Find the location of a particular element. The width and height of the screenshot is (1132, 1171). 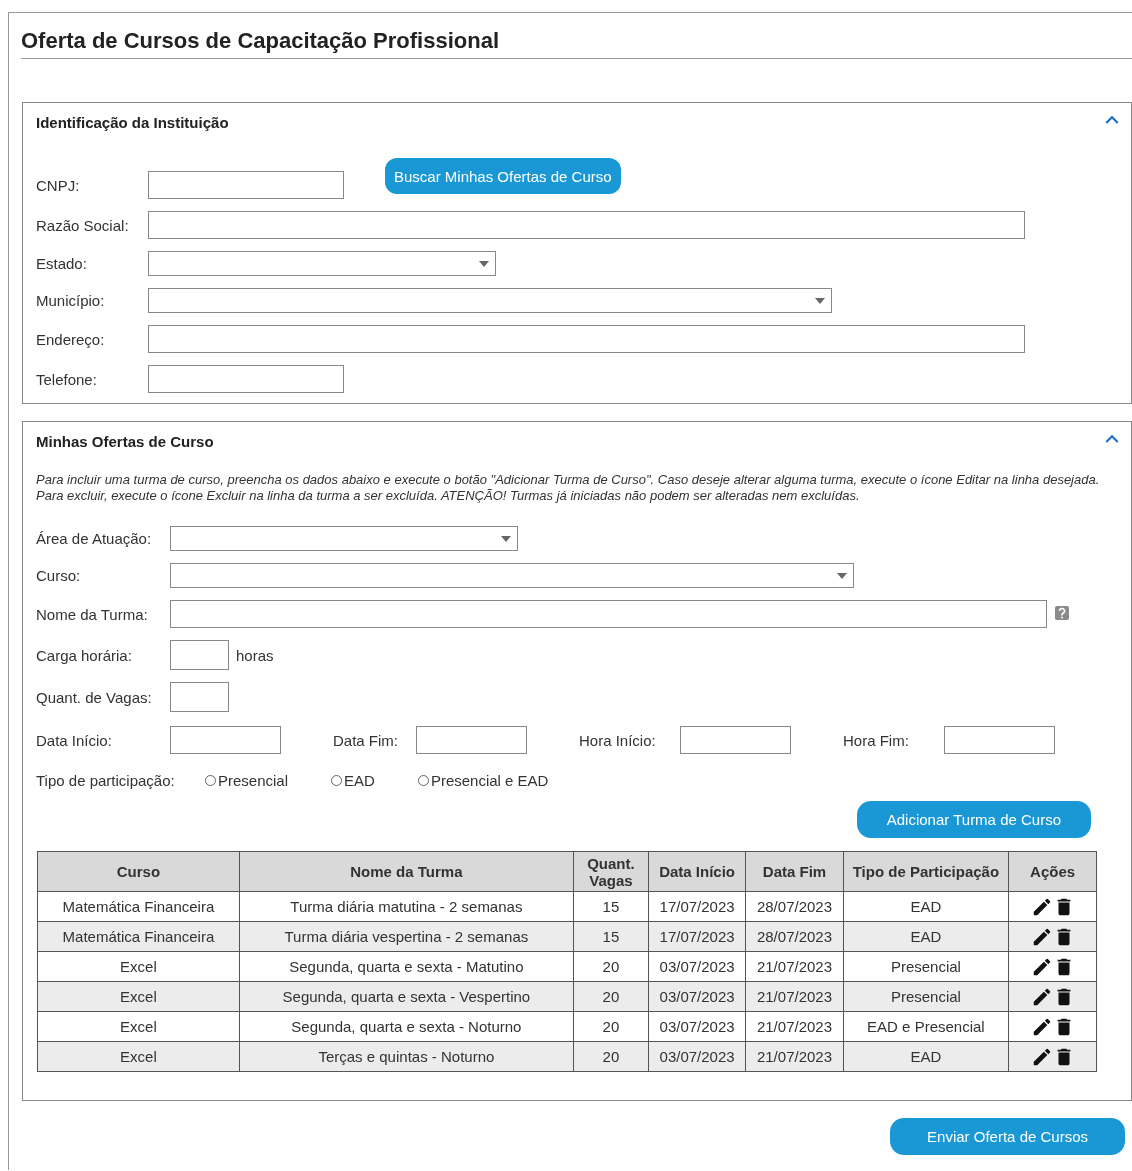

column-header: Curso is located at coordinates (138, 871).